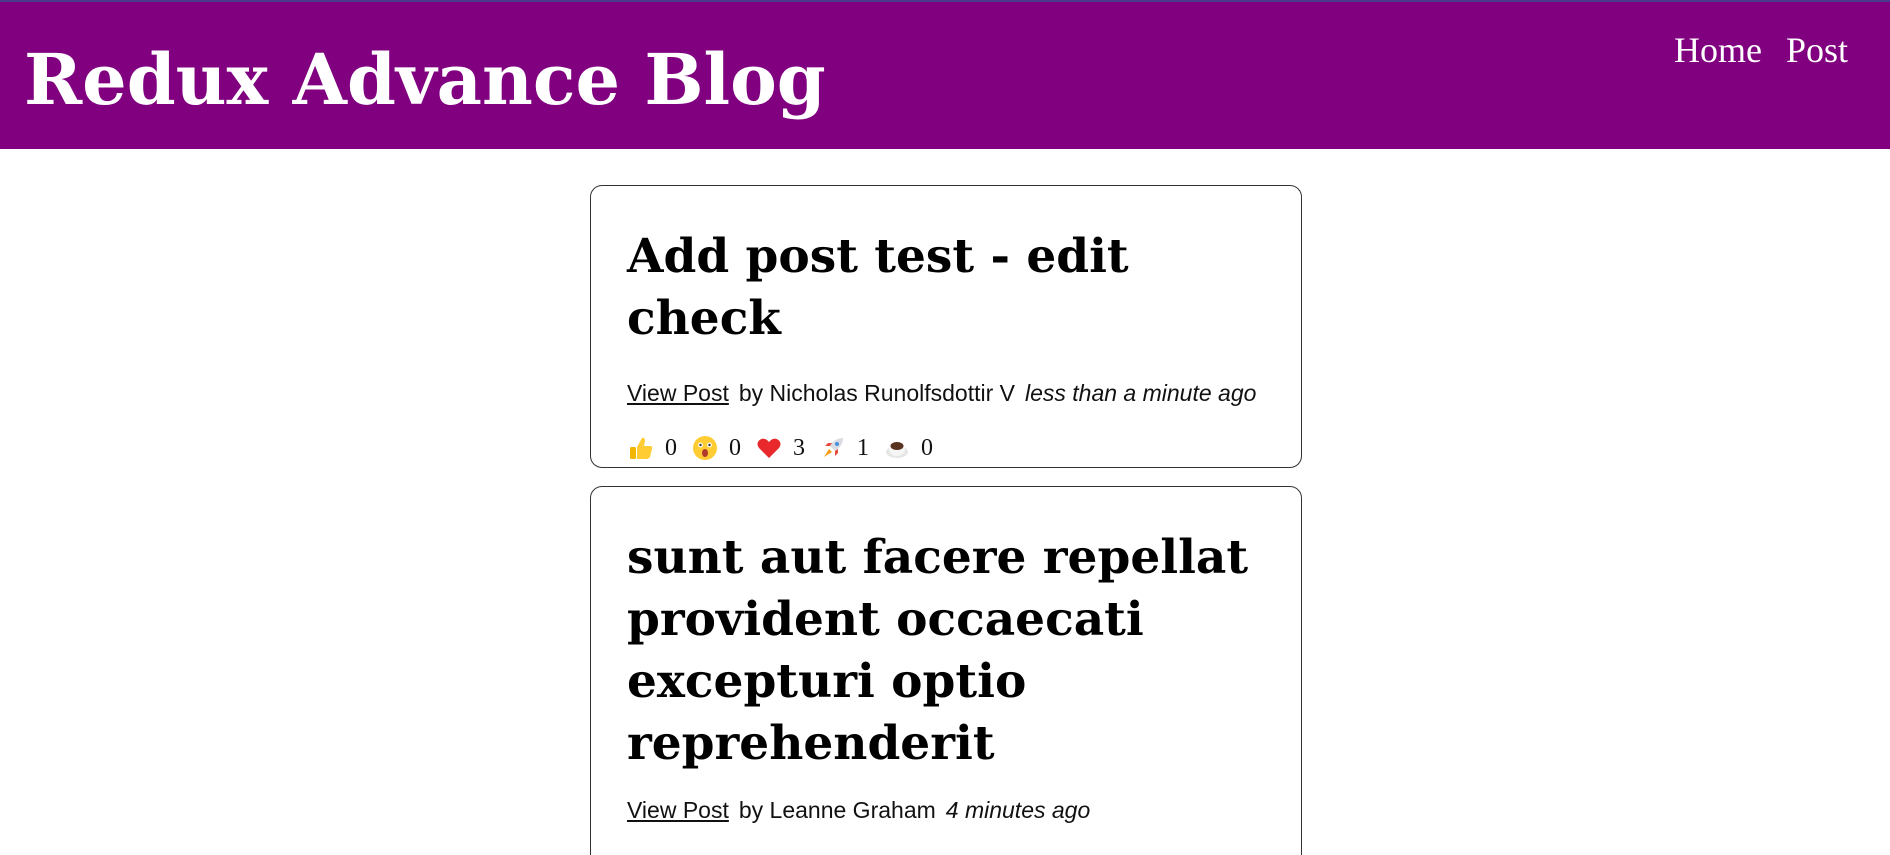  What do you see at coordinates (425, 79) in the screenshot?
I see `site-title: Redux Advance Blog` at bounding box center [425, 79].